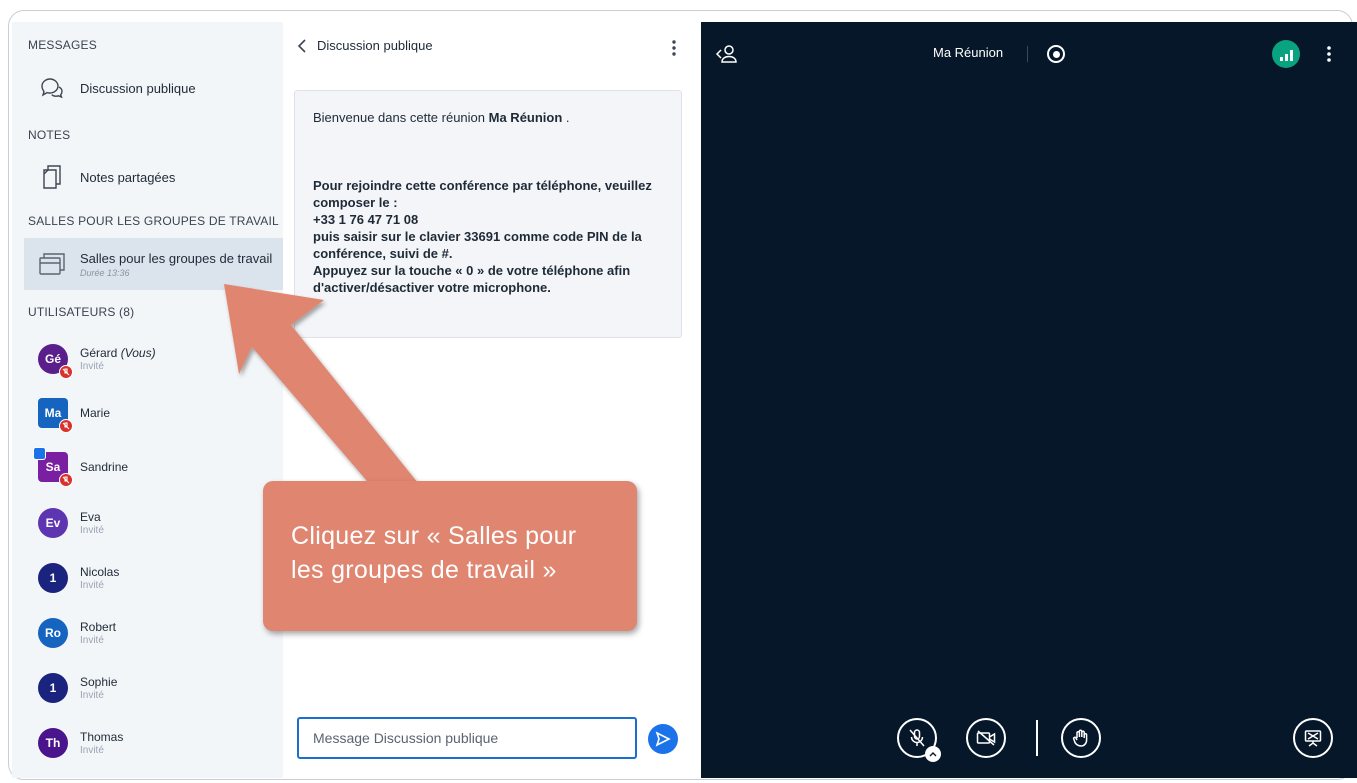  What do you see at coordinates (128, 177) in the screenshot?
I see `sidebar-item-label: Notes partagées` at bounding box center [128, 177].